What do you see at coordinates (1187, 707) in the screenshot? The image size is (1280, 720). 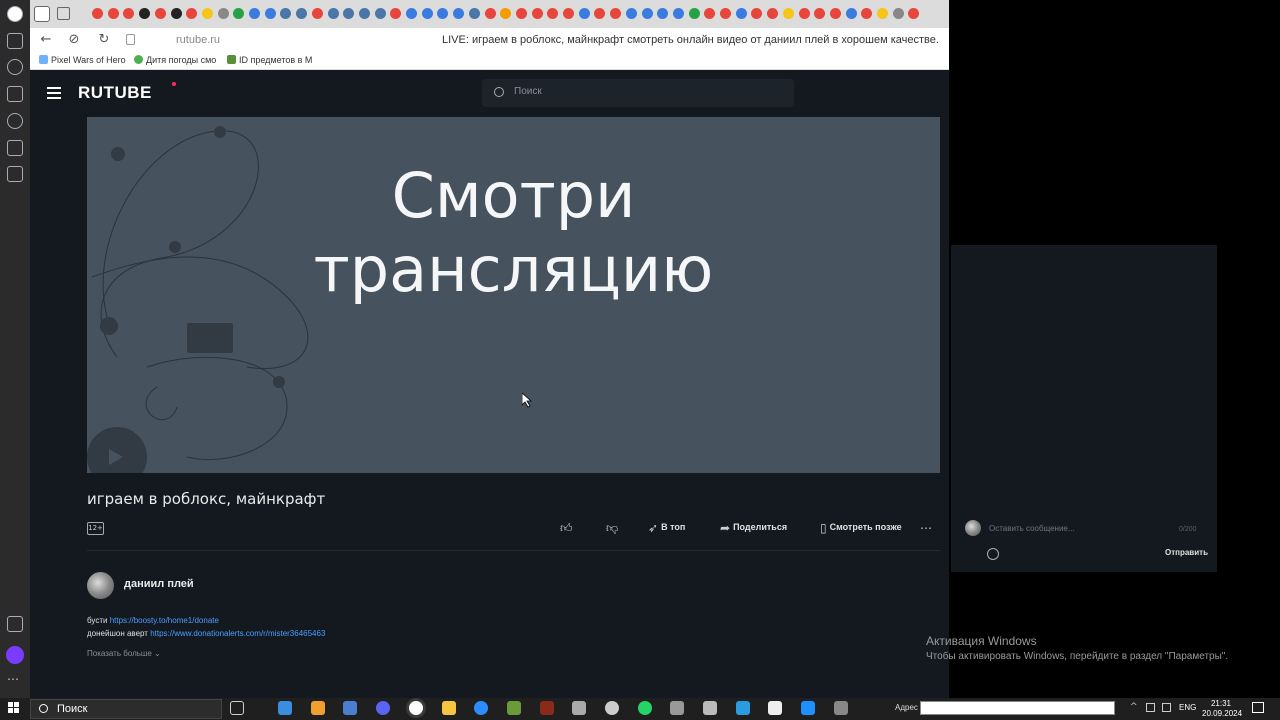 I see `language-indicator: ENG` at bounding box center [1187, 707].